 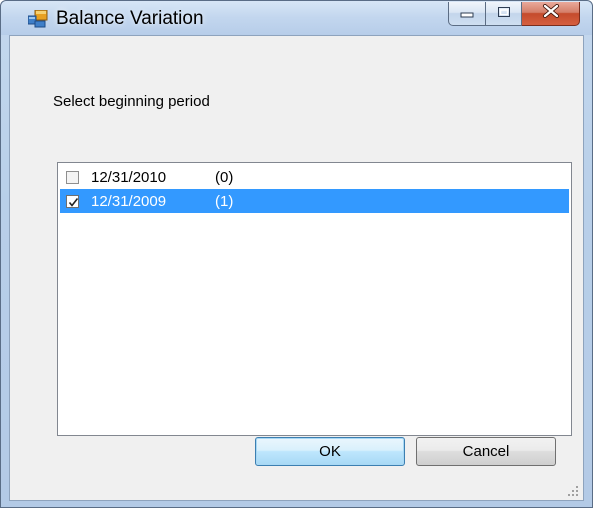 I want to click on resize-grip-icon, so click(x=573, y=490).